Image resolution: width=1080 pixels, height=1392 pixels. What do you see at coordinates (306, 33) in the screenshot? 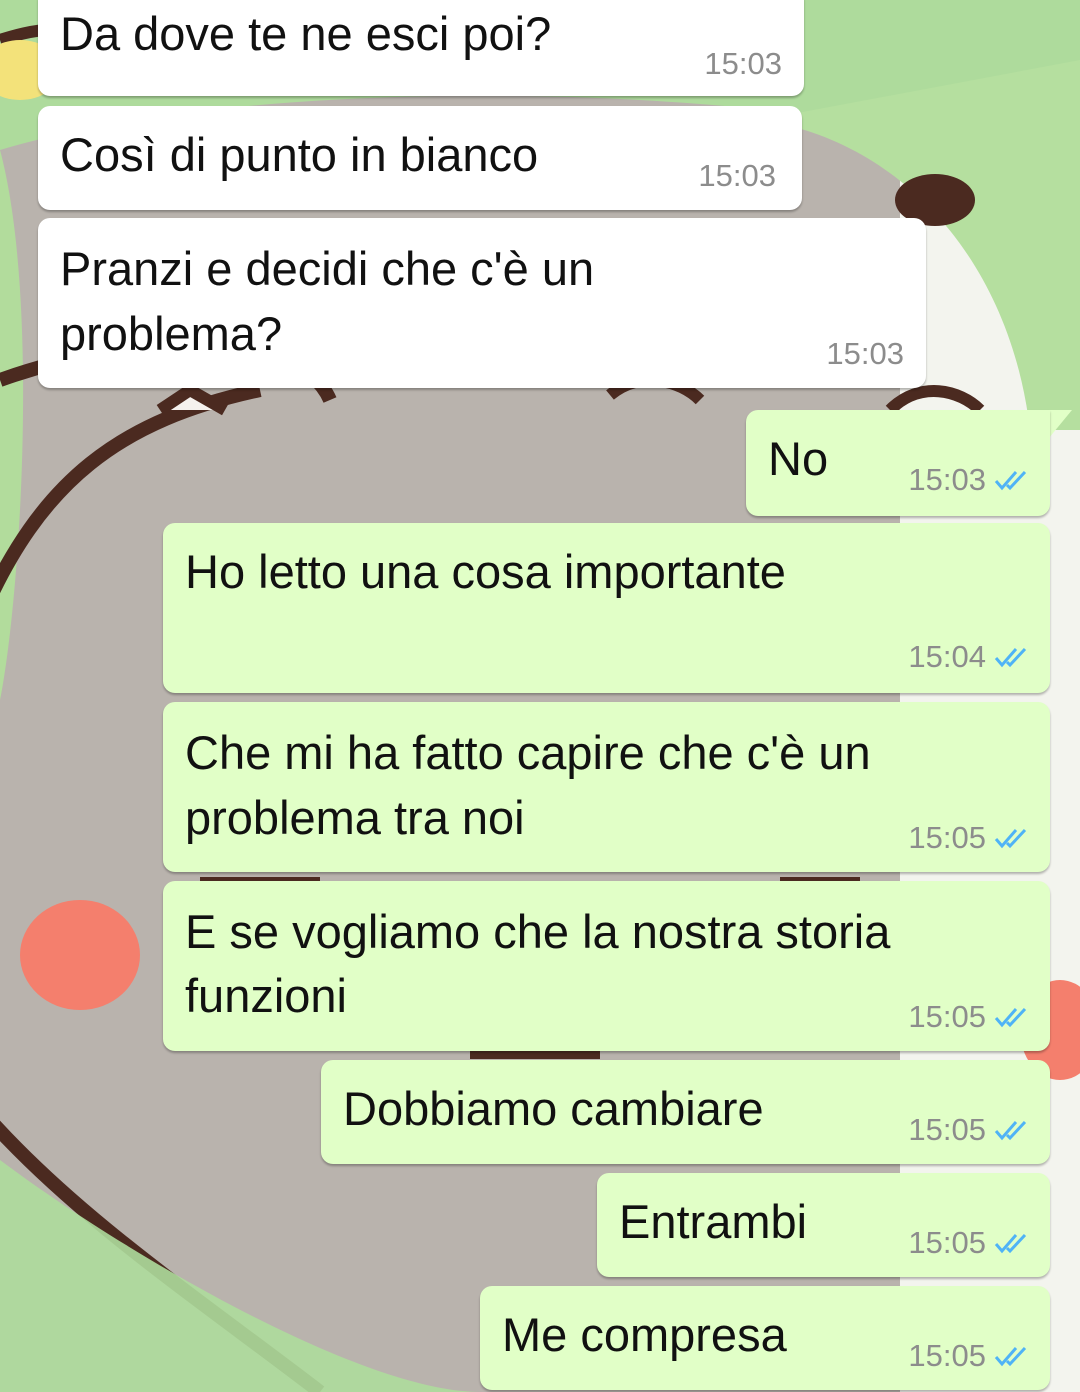
I see `message-text: Da dove te ne esci poi?` at bounding box center [306, 33].